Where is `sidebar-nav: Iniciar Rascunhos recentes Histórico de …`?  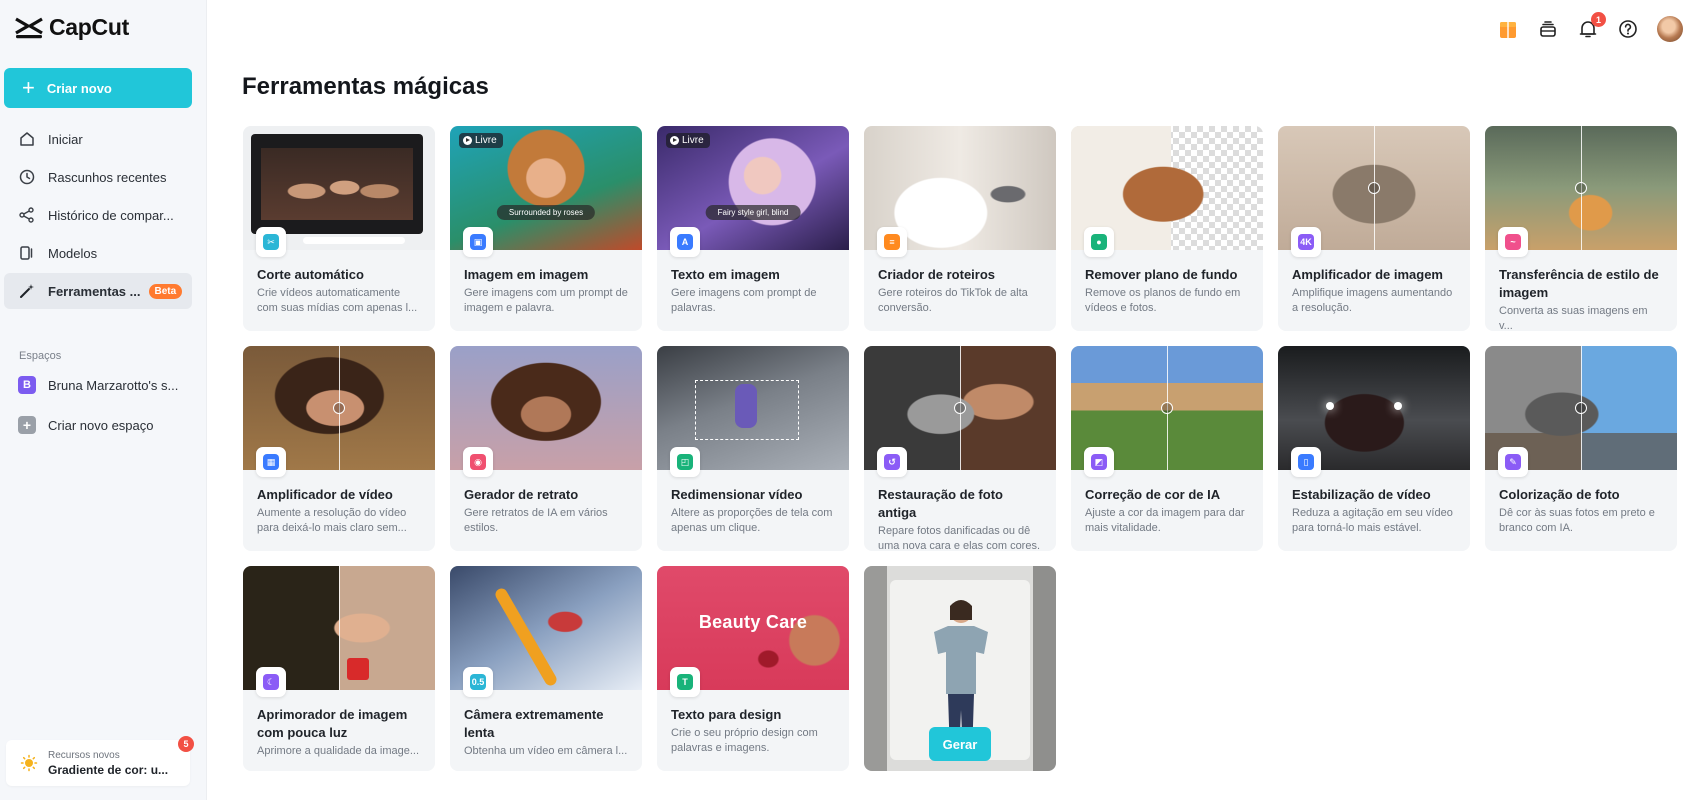 sidebar-nav: Iniciar Rascunhos recentes Histórico de … is located at coordinates (98, 216).